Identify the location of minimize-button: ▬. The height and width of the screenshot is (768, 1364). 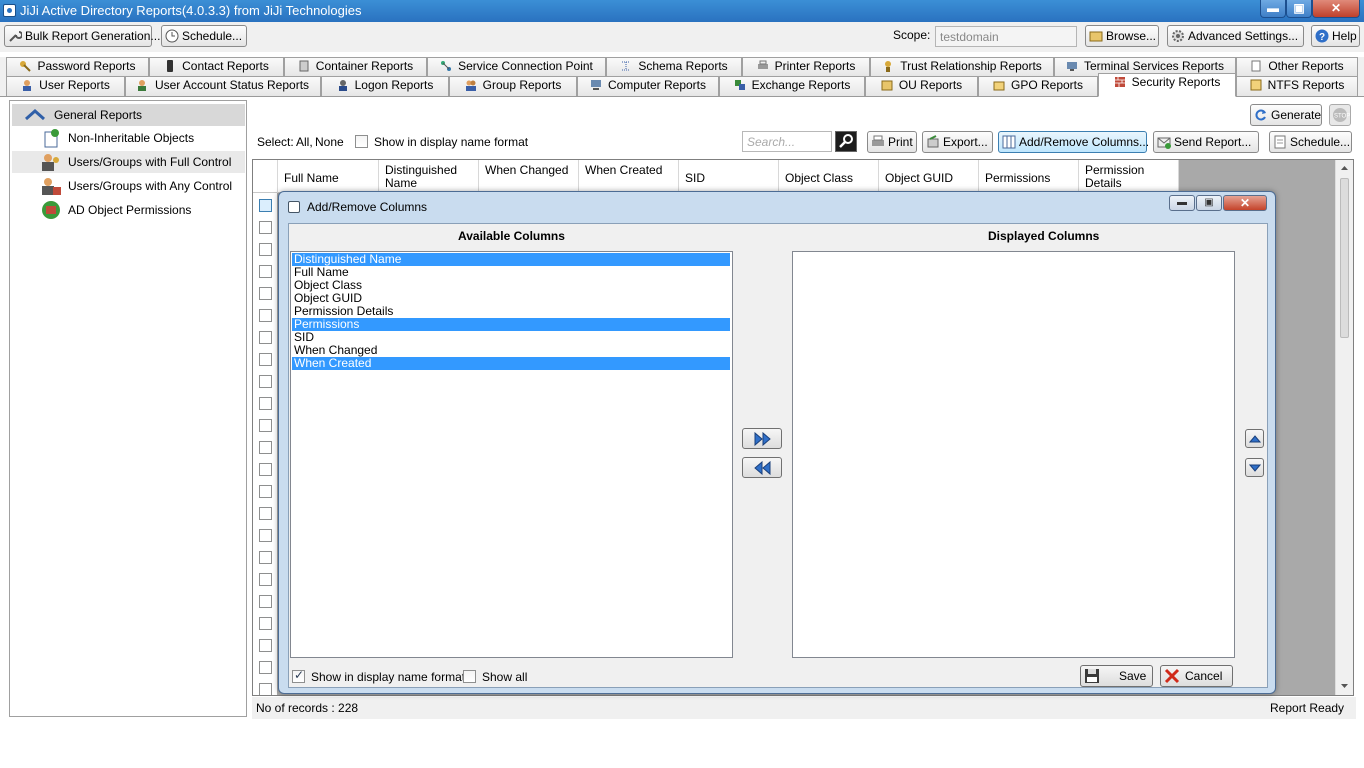
(1273, 9).